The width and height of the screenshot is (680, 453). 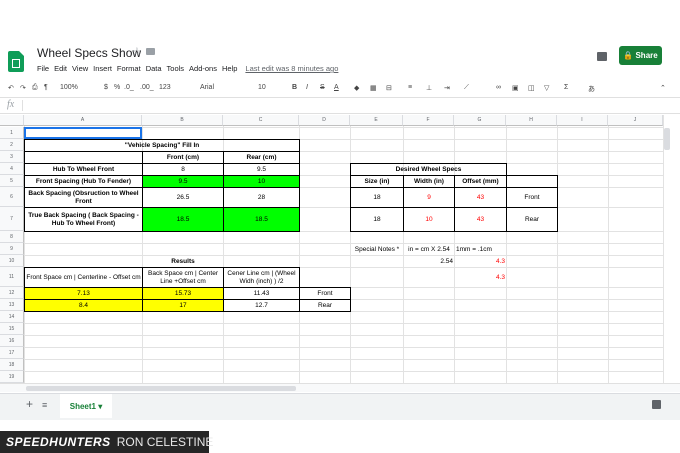 What do you see at coordinates (376, 120) in the screenshot?
I see `column-header: E` at bounding box center [376, 120].